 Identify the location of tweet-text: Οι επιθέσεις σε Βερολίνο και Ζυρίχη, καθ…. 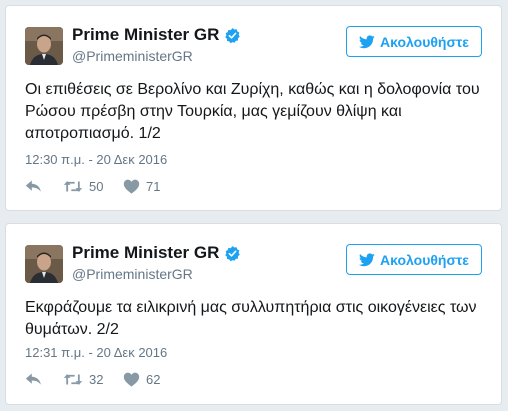
(252, 111).